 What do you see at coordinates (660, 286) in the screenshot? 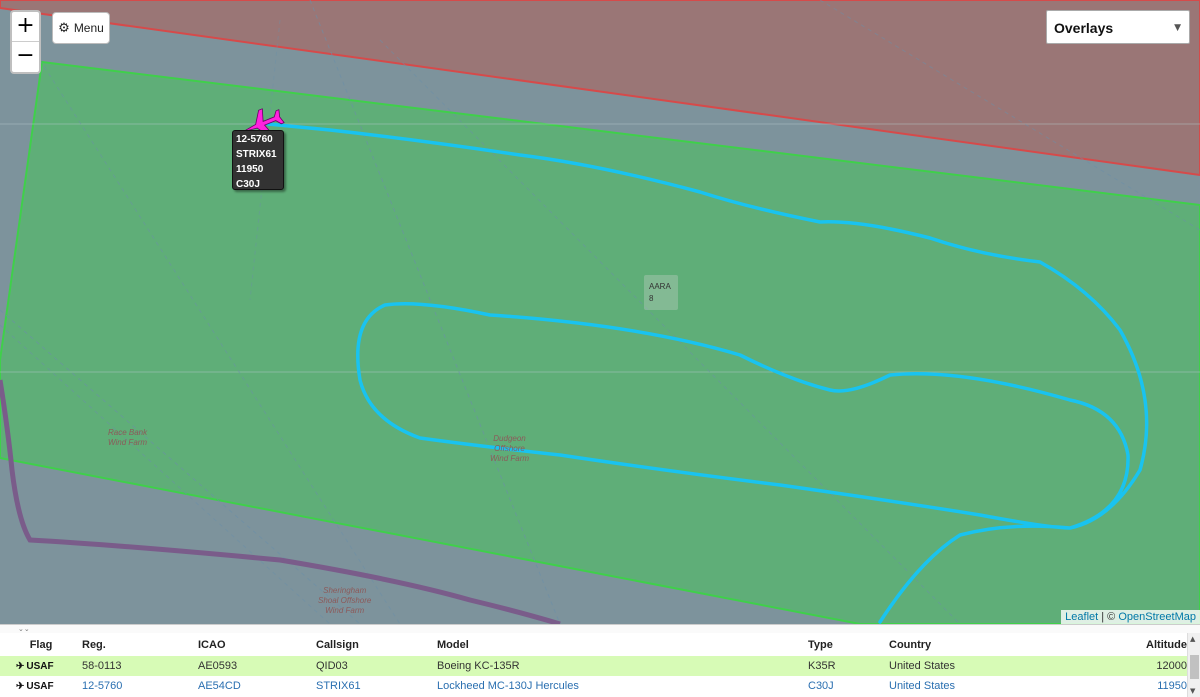
I see `aara-label-name: AARA` at bounding box center [660, 286].